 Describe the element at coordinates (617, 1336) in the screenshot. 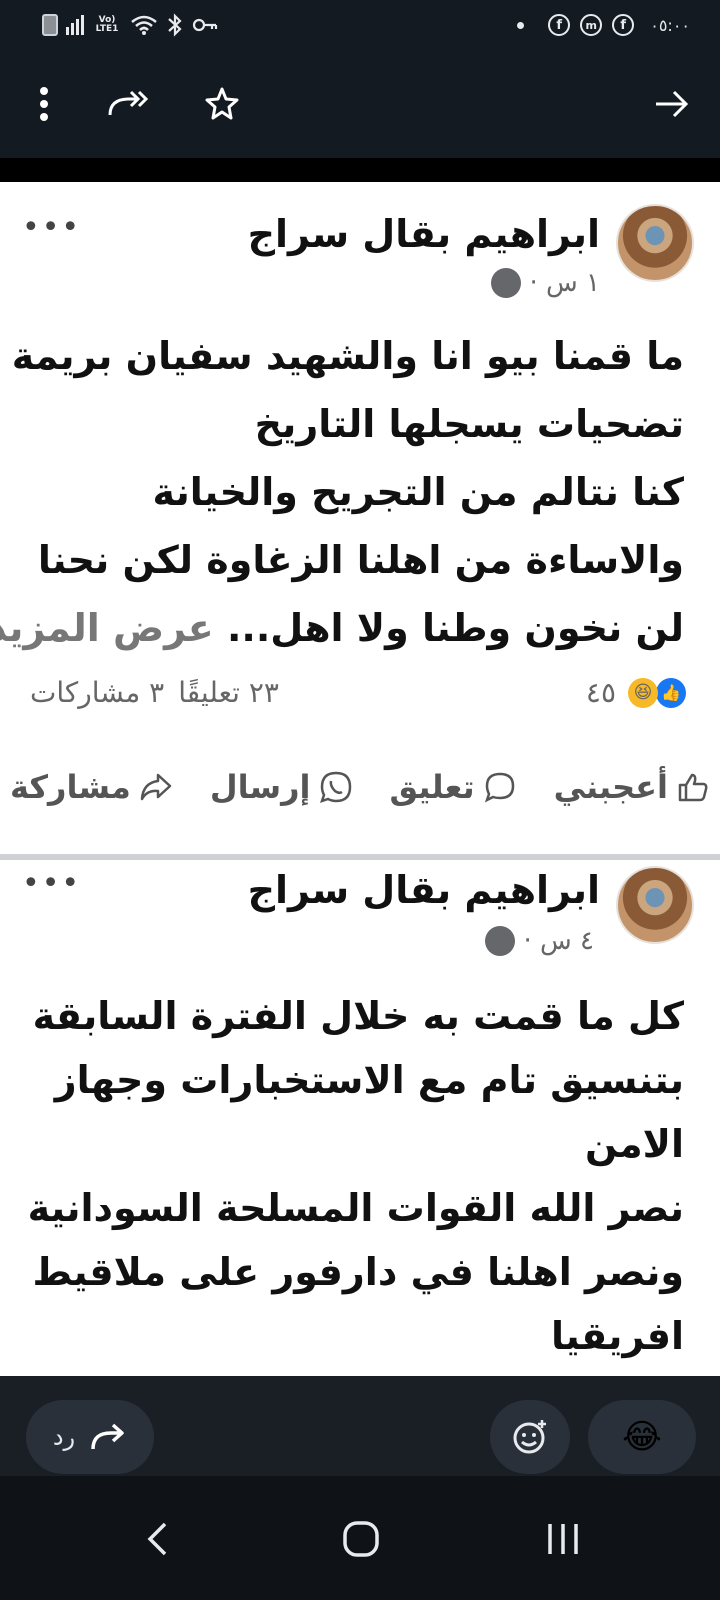

I see `post-text-line: افريقيا` at that location.